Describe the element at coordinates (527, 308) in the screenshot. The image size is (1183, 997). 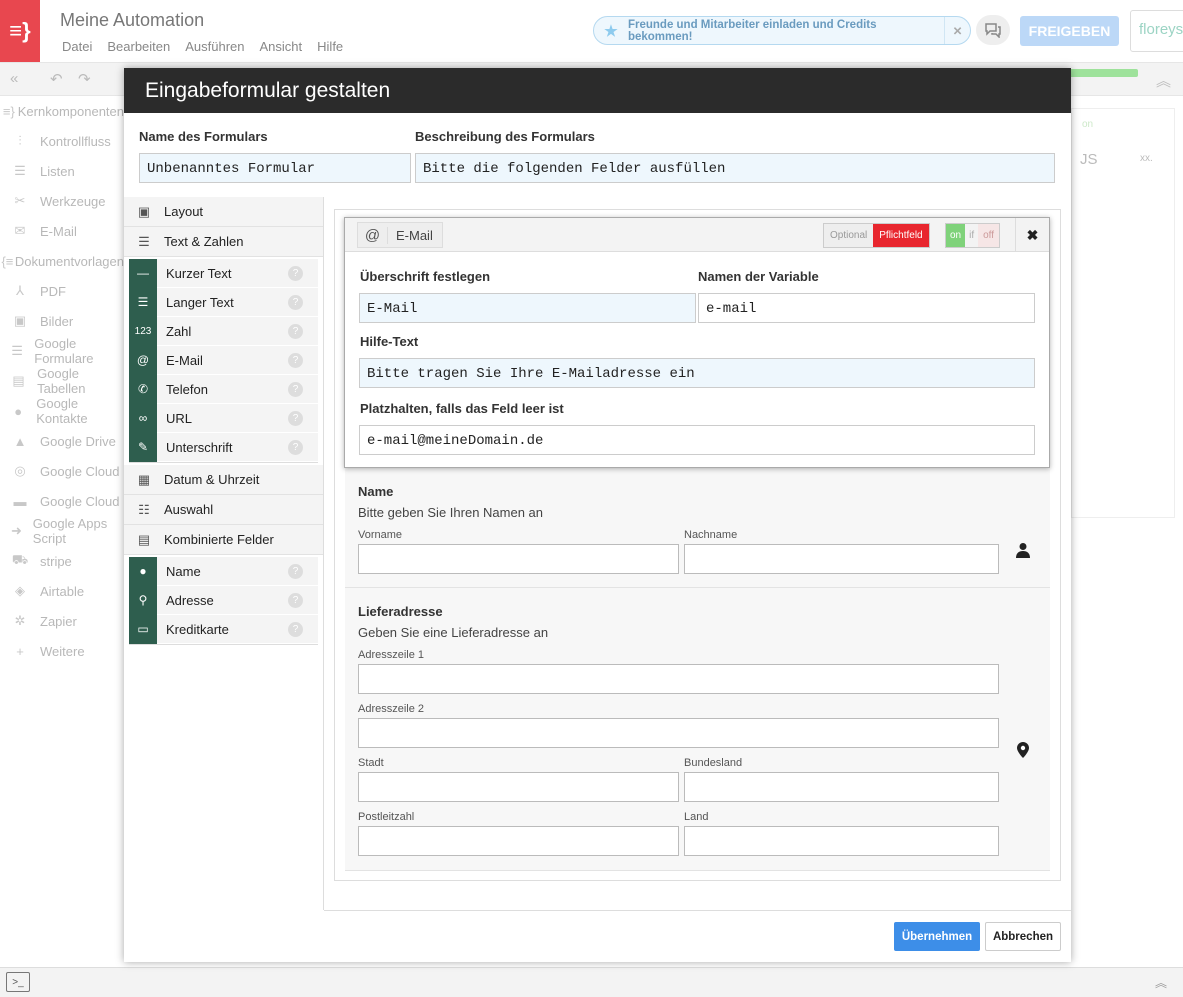
I see `heading-input: E-Mail` at that location.